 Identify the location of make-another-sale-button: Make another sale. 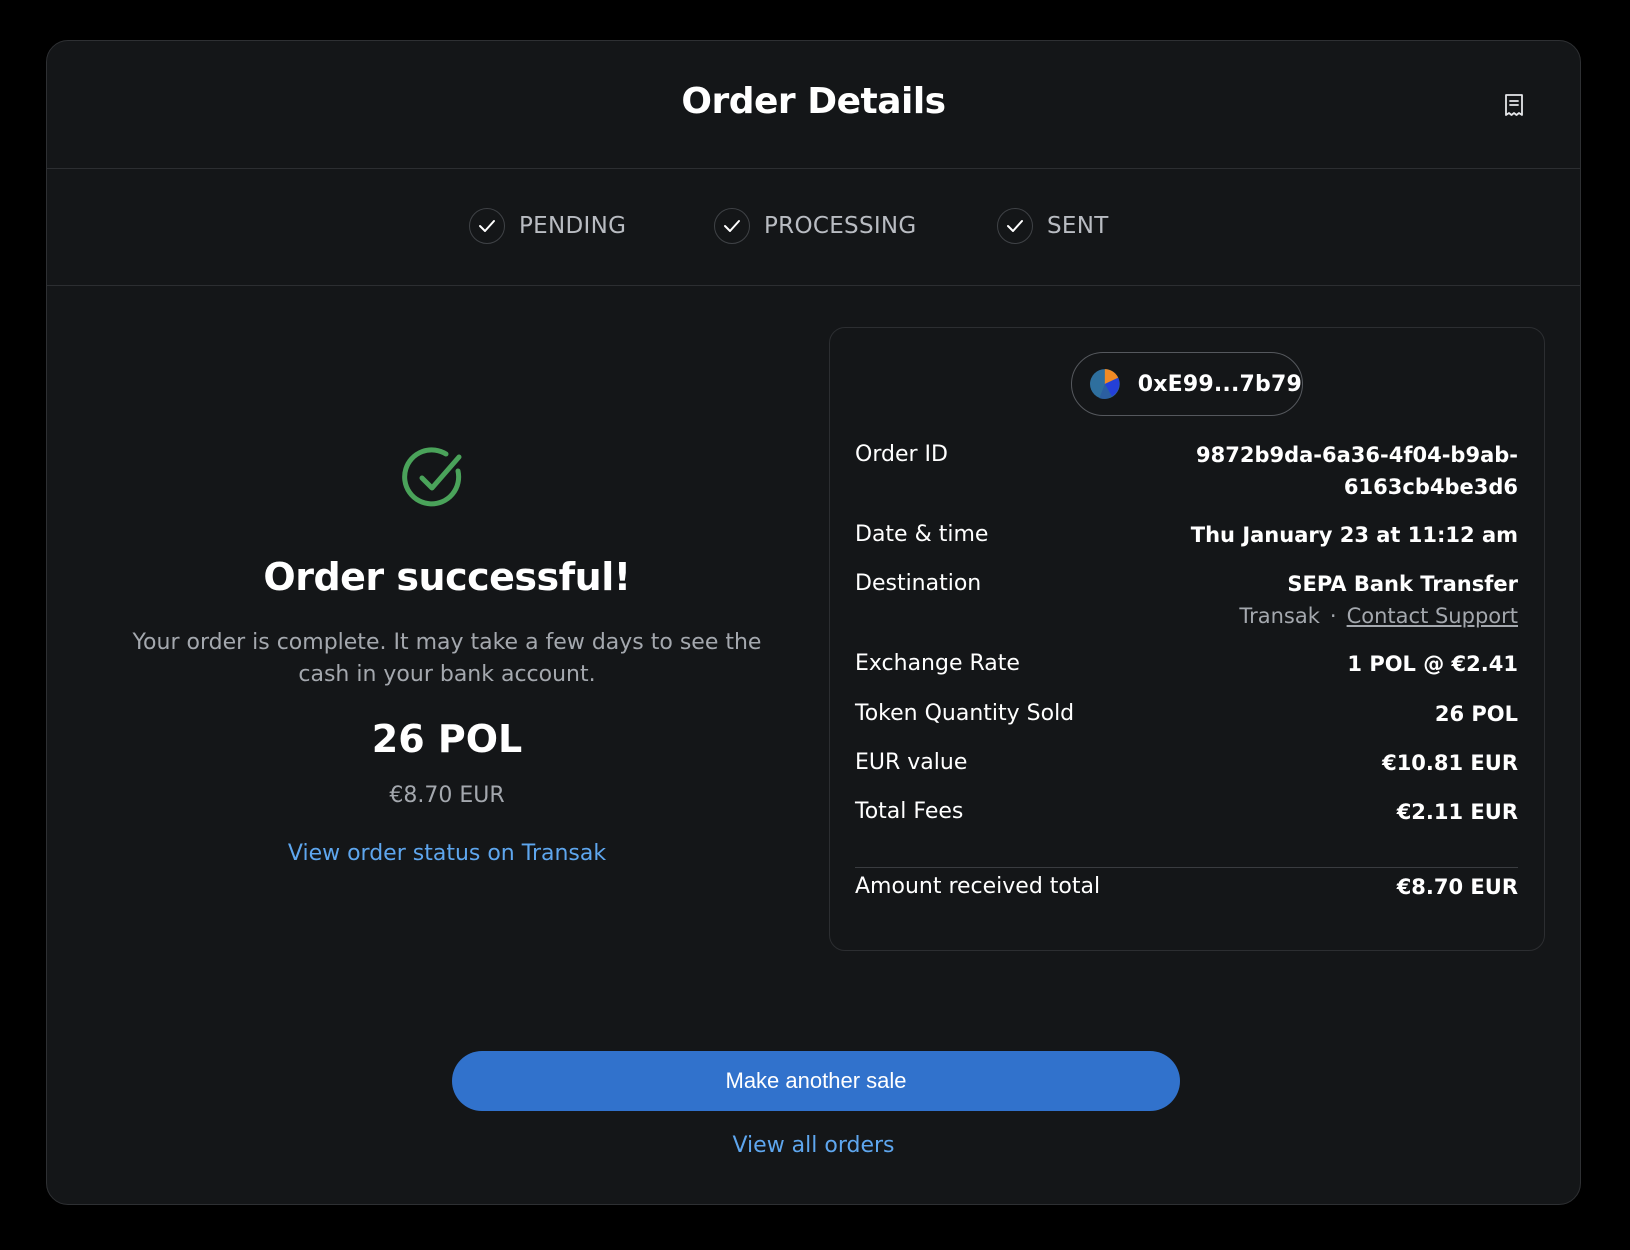
(816, 1081).